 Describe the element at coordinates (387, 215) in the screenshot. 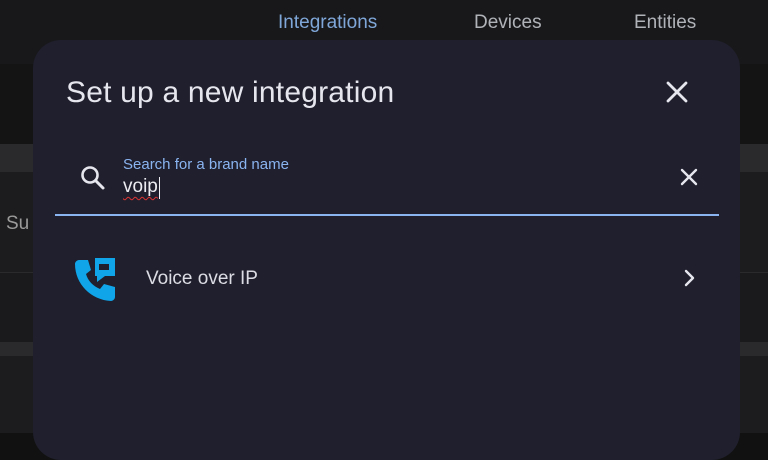

I see `search-underline` at that location.